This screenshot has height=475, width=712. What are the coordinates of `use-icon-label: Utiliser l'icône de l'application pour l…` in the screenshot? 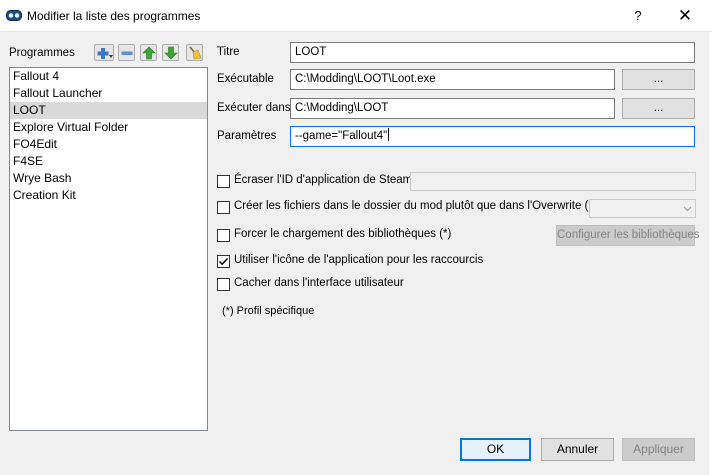 It's located at (359, 260).